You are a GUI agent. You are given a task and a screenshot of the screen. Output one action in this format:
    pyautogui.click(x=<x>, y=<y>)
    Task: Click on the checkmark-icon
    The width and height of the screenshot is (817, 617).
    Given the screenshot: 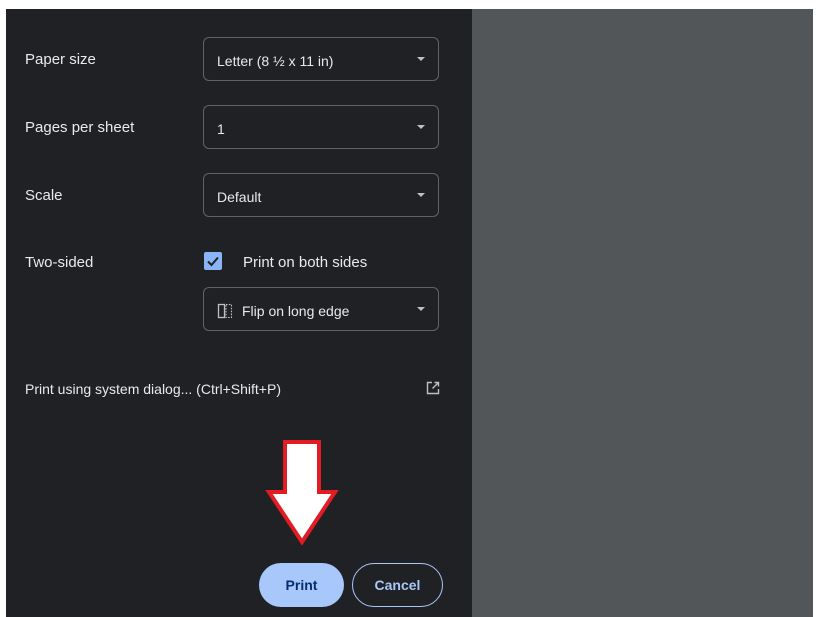 What is the action you would take?
    pyautogui.click(x=213, y=261)
    